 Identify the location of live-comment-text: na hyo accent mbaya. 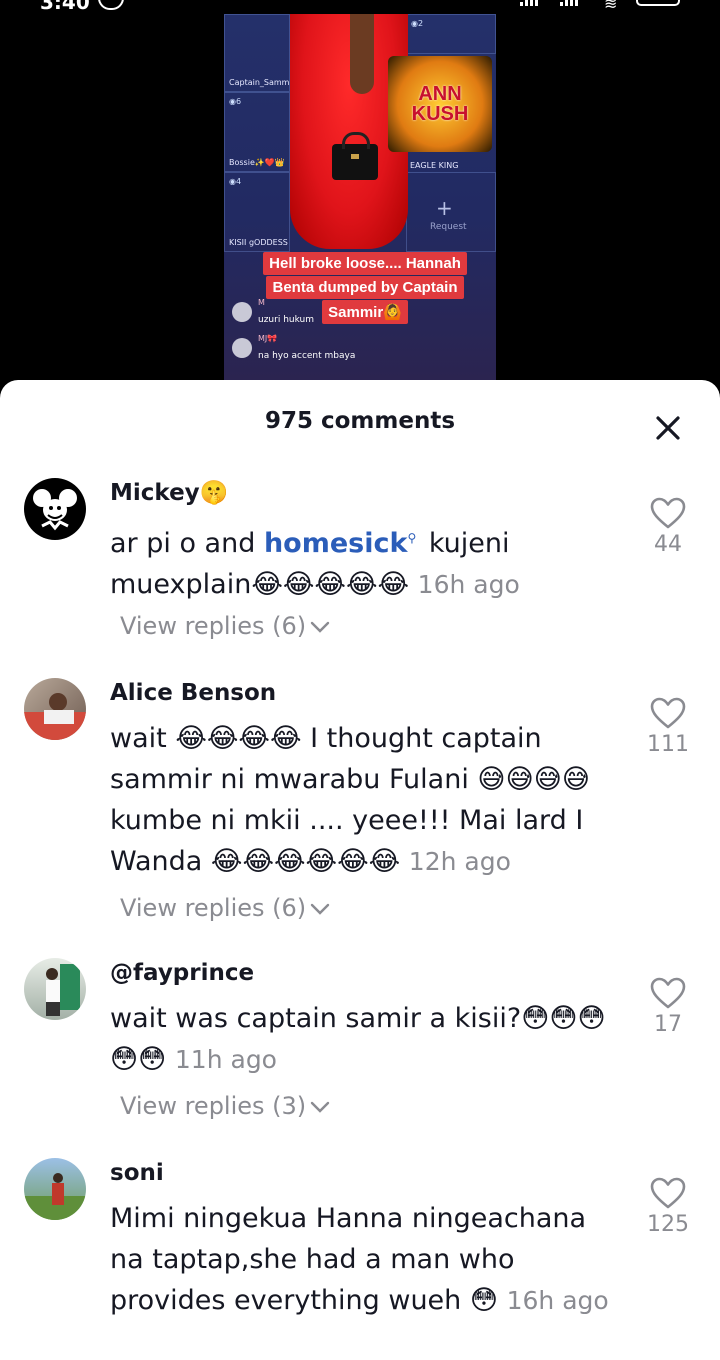
(307, 356).